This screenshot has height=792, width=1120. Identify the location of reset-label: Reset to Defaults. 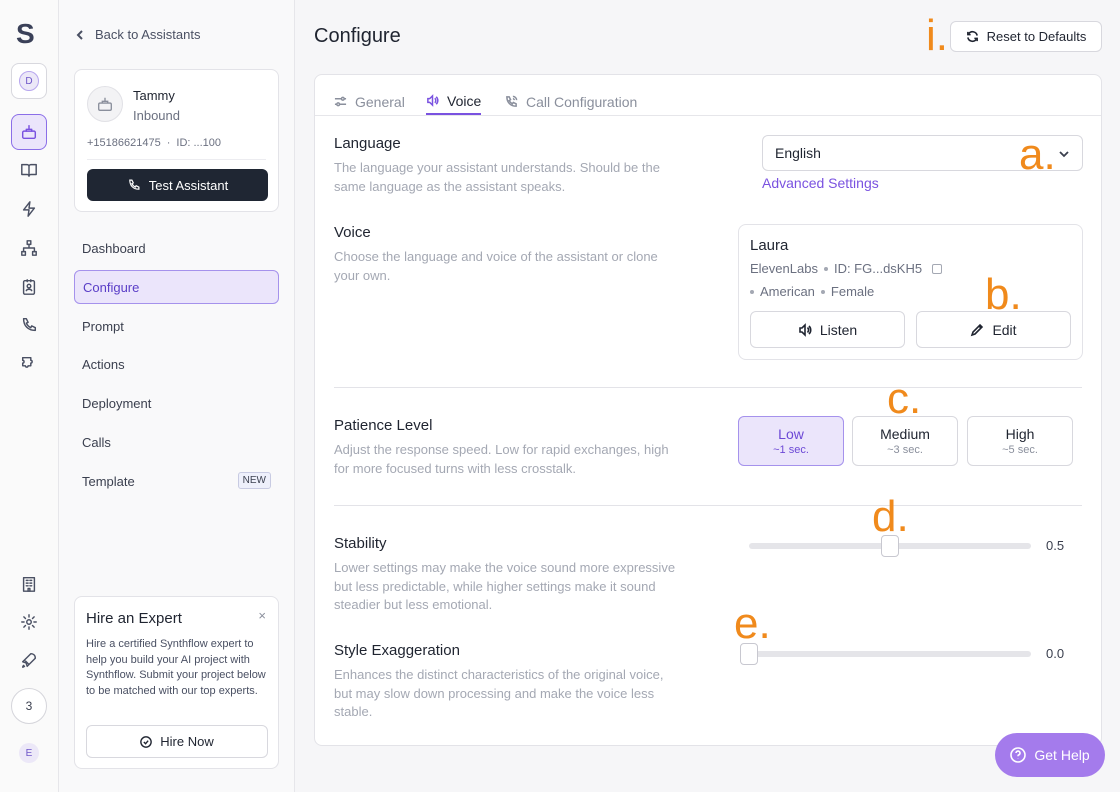
(1036, 36).